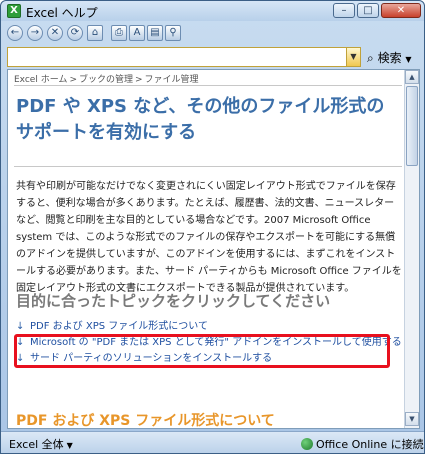 Image resolution: width=425 pixels, height=454 pixels. I want to click on breadcrumb-link-workbook: ブックの管理, so click(106, 80).